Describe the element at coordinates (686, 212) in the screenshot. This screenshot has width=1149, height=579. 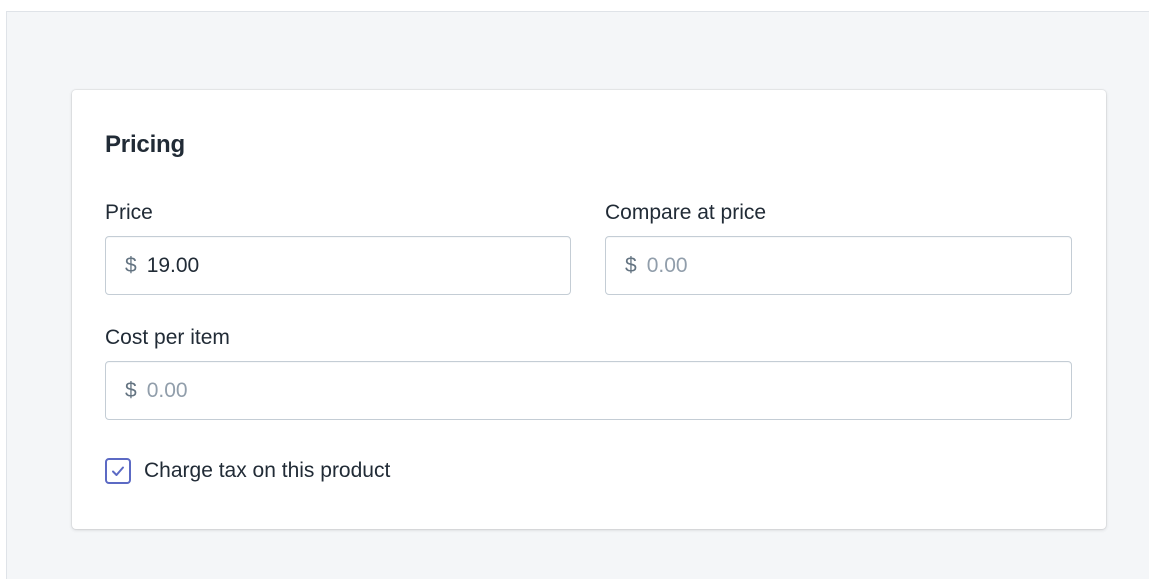
I see `compare-at-price-label: Compare at price` at that location.